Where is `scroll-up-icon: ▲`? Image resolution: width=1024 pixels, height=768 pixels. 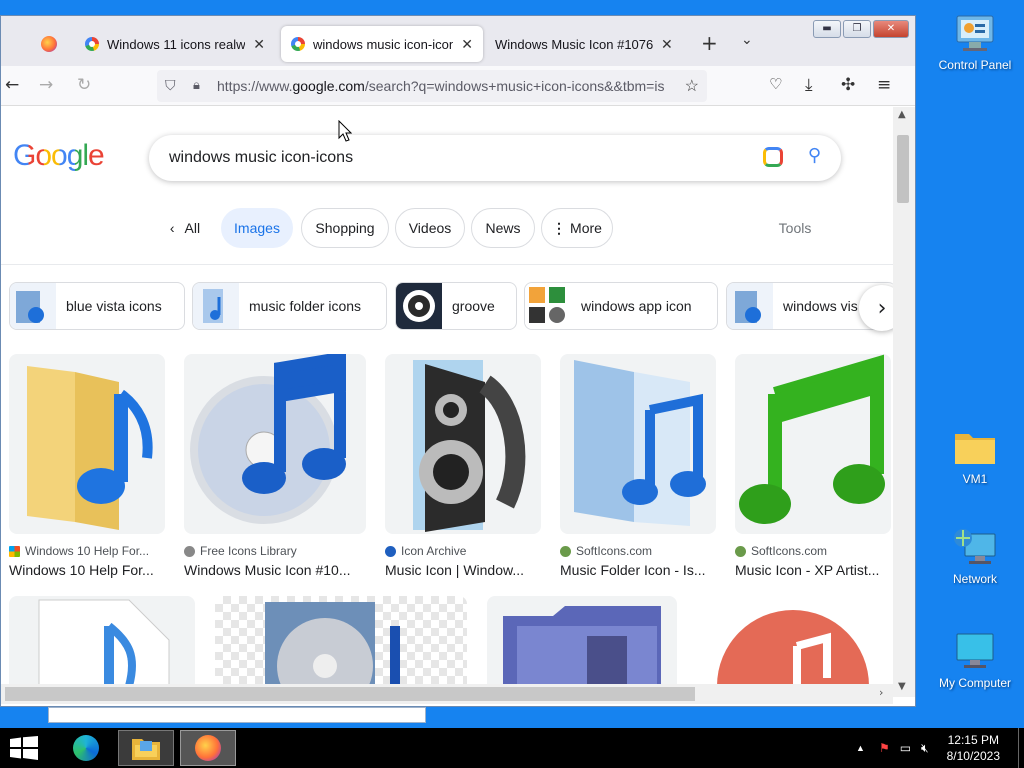 scroll-up-icon: ▲ is located at coordinates (902, 114).